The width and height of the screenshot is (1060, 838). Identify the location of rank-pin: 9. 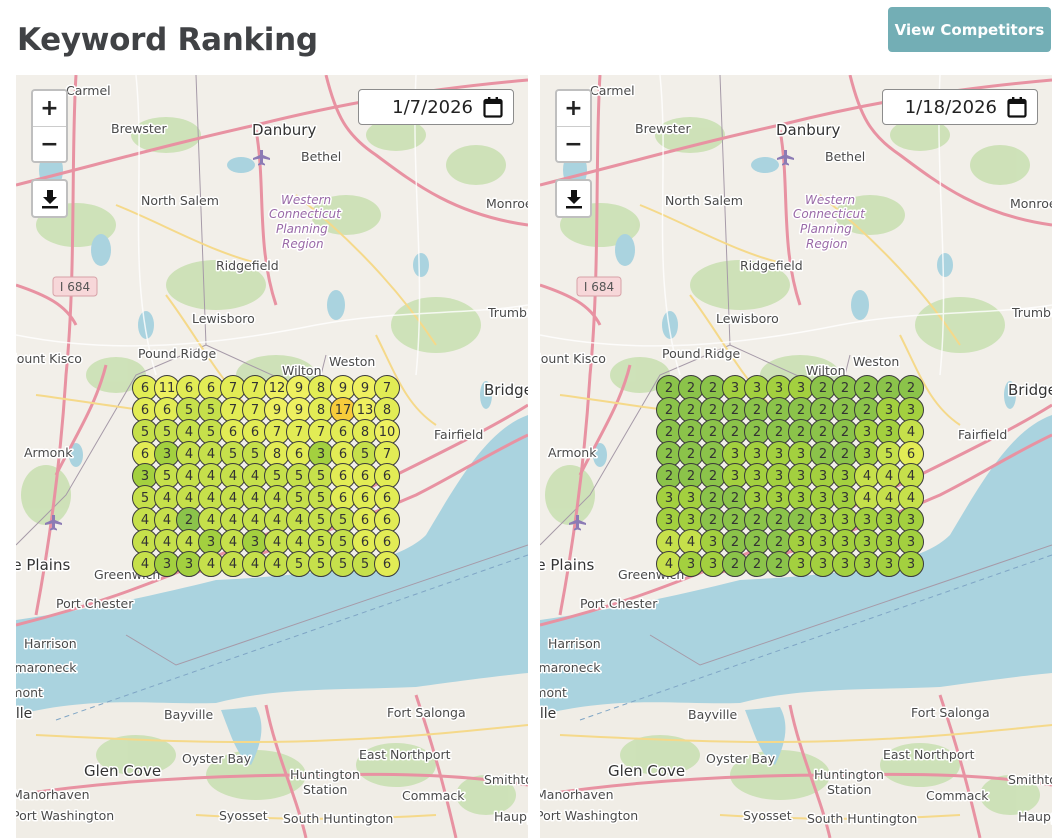
(365, 388).